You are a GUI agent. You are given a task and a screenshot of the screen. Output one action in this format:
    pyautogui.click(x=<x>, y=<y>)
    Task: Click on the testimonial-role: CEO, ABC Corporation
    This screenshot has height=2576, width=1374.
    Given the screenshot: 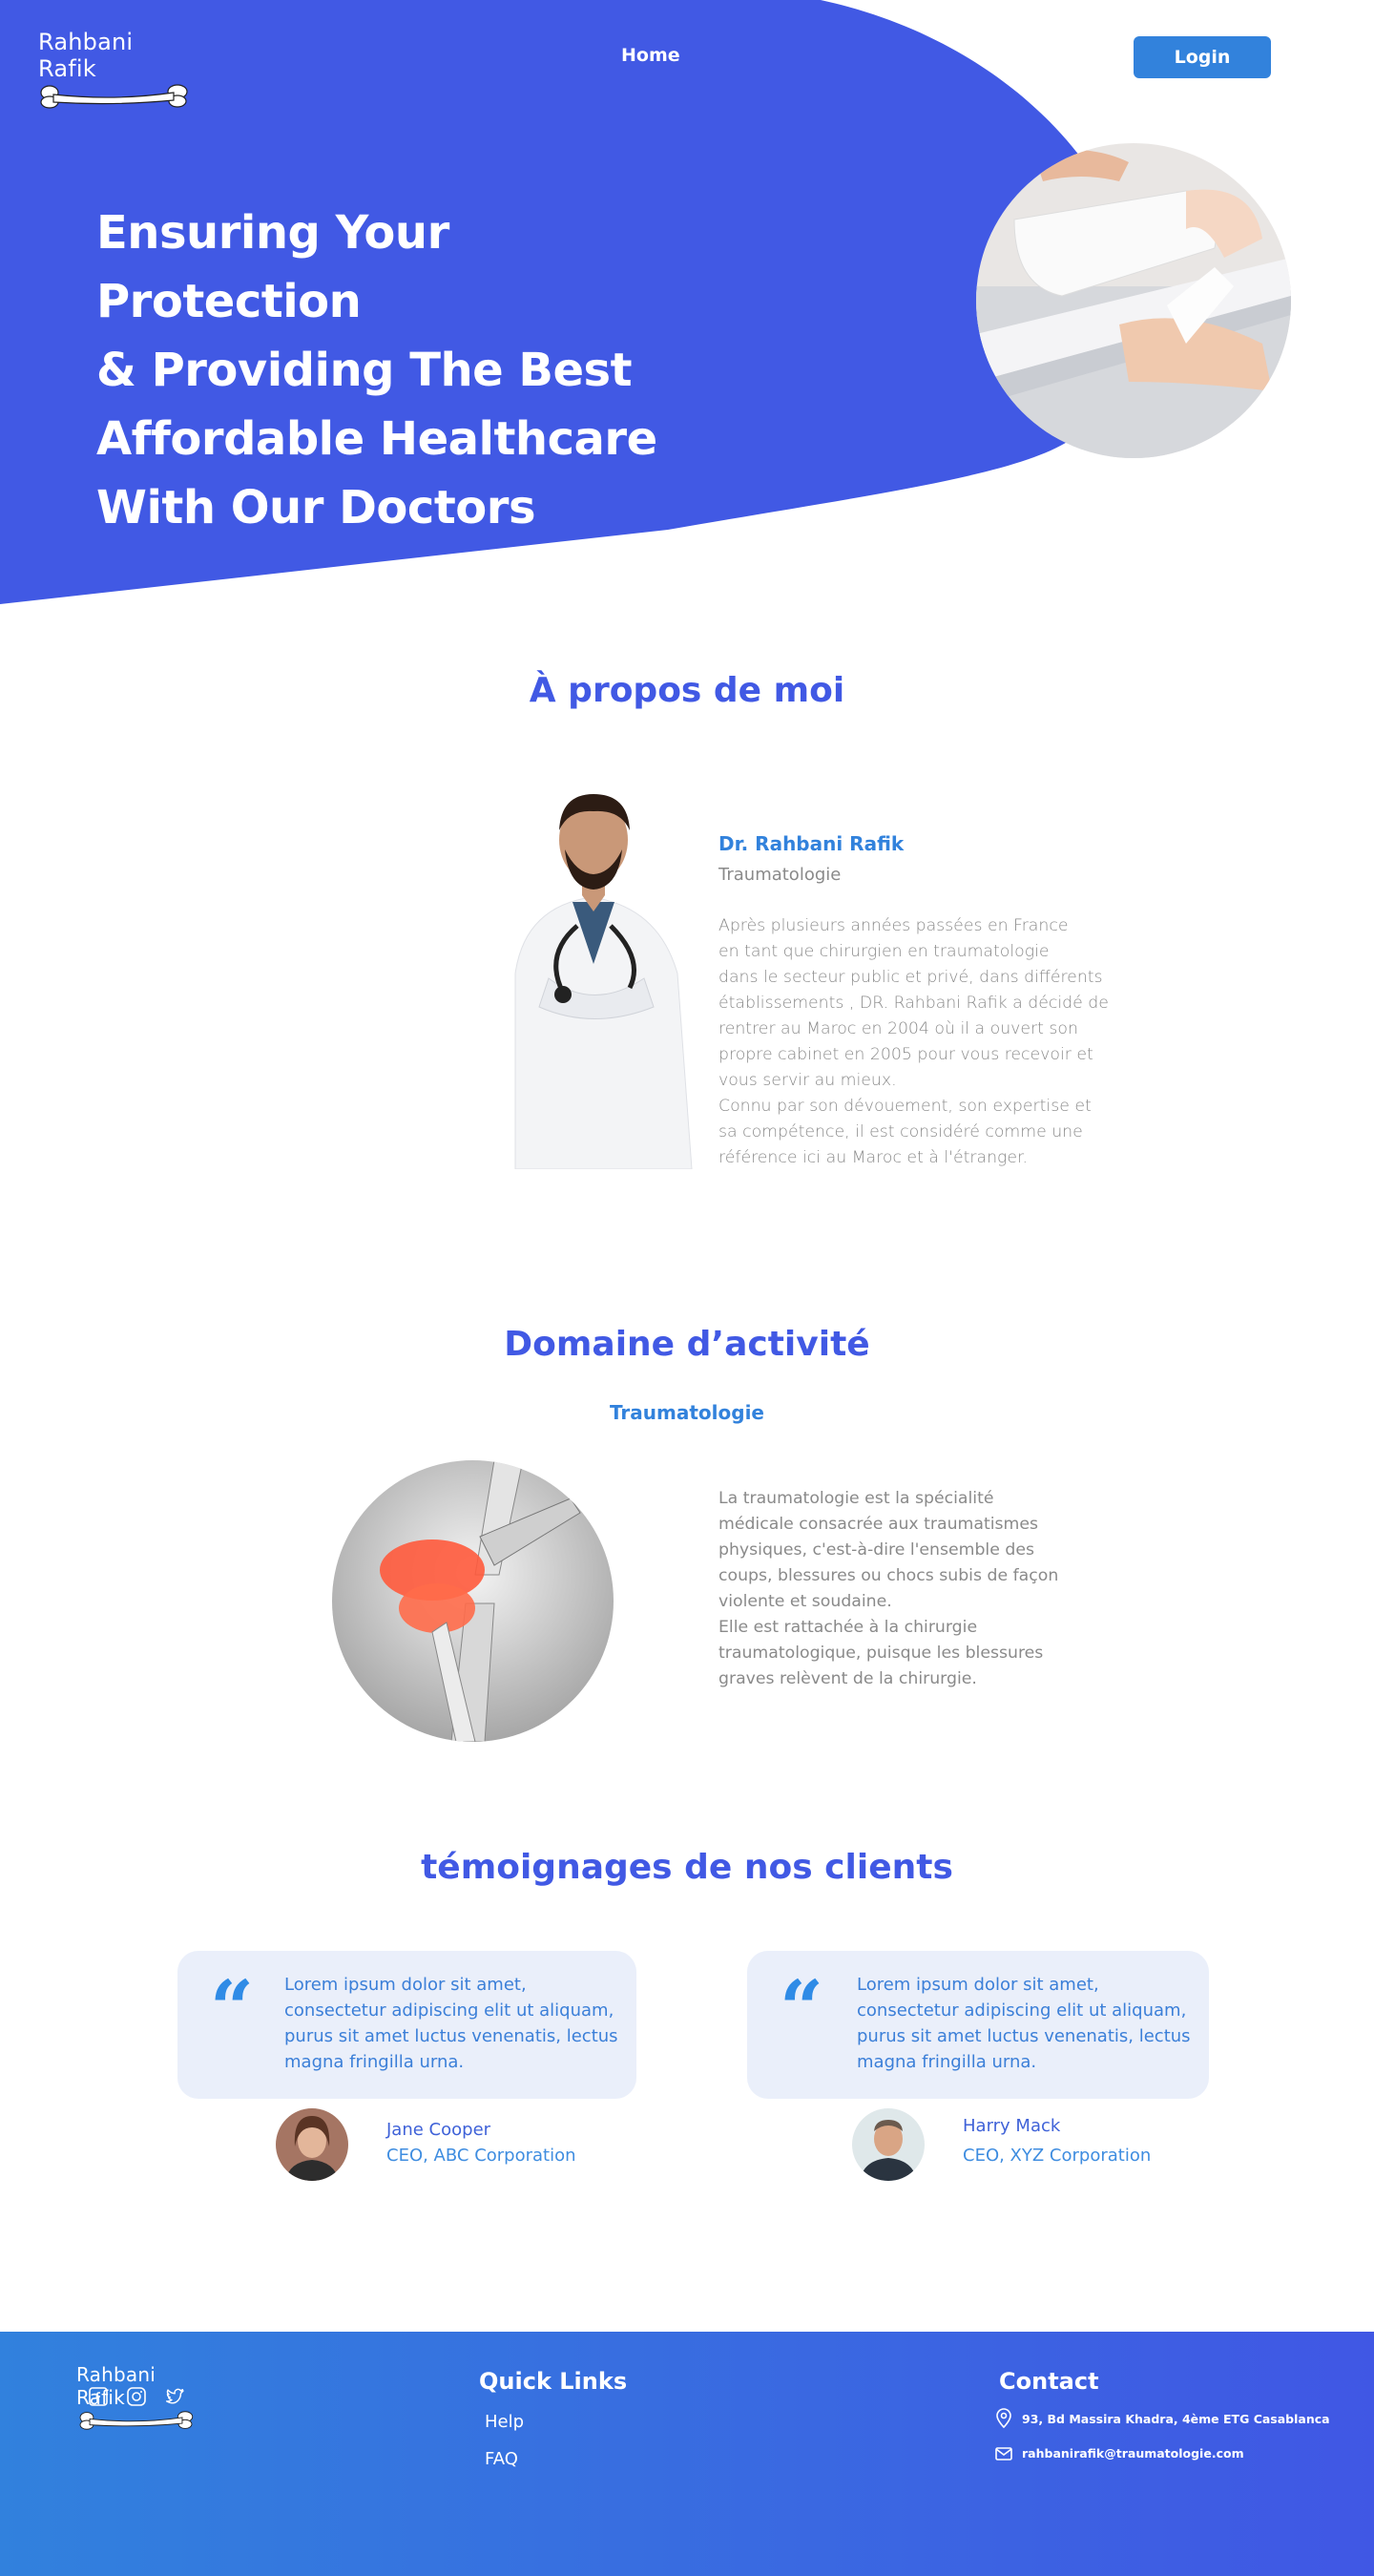 What is the action you would take?
    pyautogui.click(x=481, y=2156)
    